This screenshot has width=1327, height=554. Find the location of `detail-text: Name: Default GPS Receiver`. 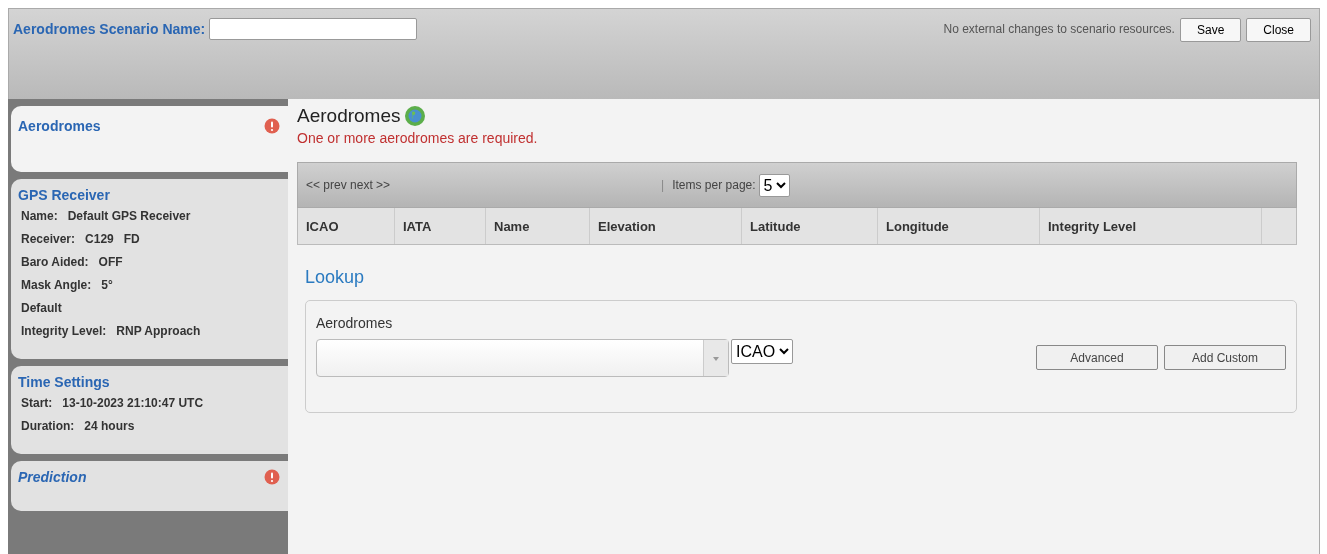

detail-text: Name: Default GPS Receiver is located at coordinates (106, 216).